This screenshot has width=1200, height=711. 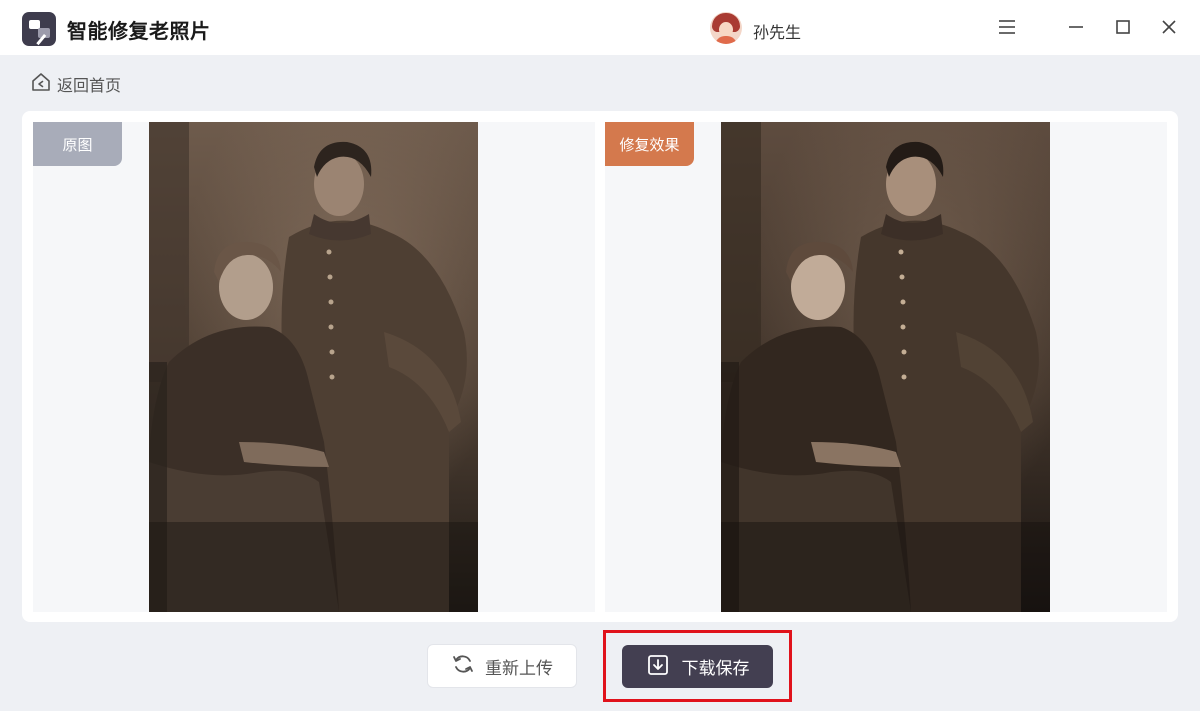 What do you see at coordinates (39, 29) in the screenshot?
I see `app-logo-icon` at bounding box center [39, 29].